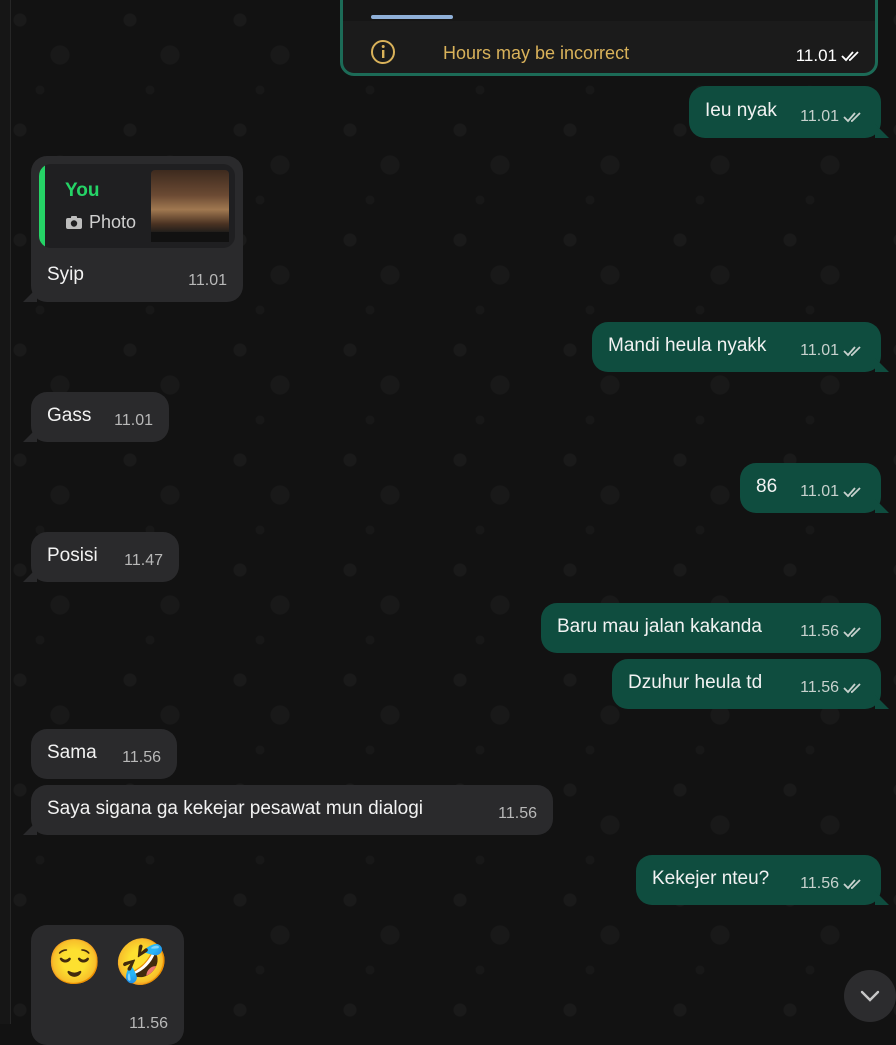  I want to click on reply-author: You, so click(82, 190).